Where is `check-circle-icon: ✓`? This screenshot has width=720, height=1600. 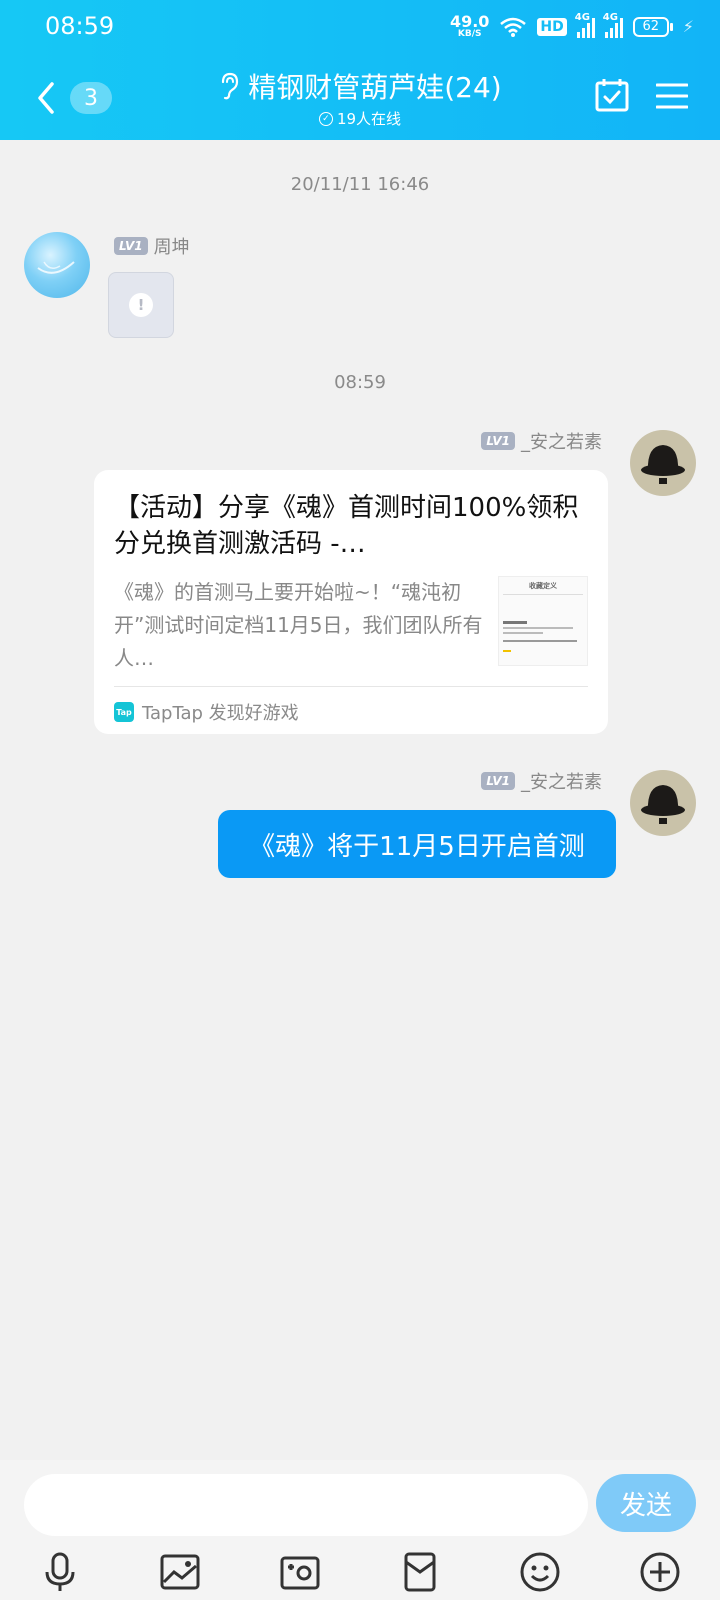
check-circle-icon: ✓ is located at coordinates (325, 118).